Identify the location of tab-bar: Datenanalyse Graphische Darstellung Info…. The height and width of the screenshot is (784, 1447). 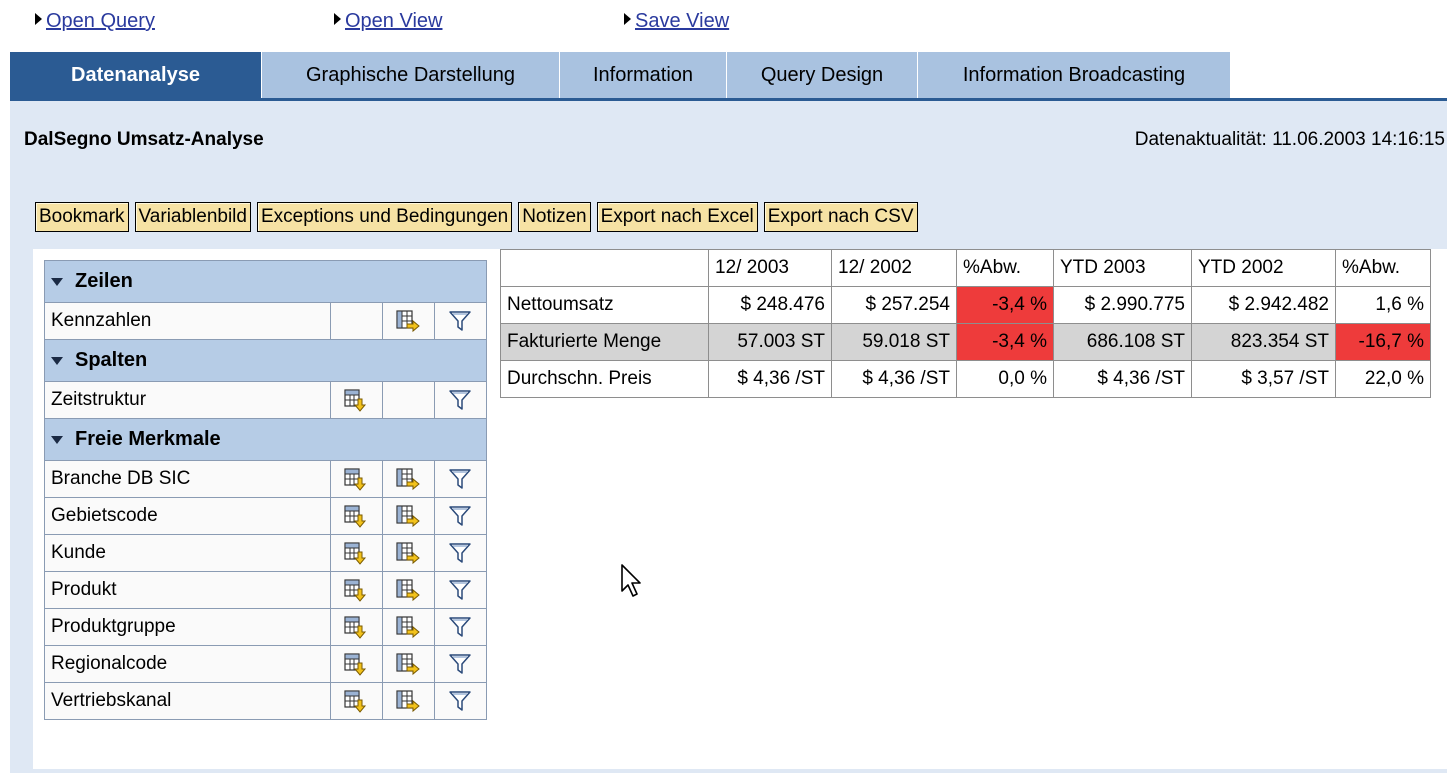
(728, 77).